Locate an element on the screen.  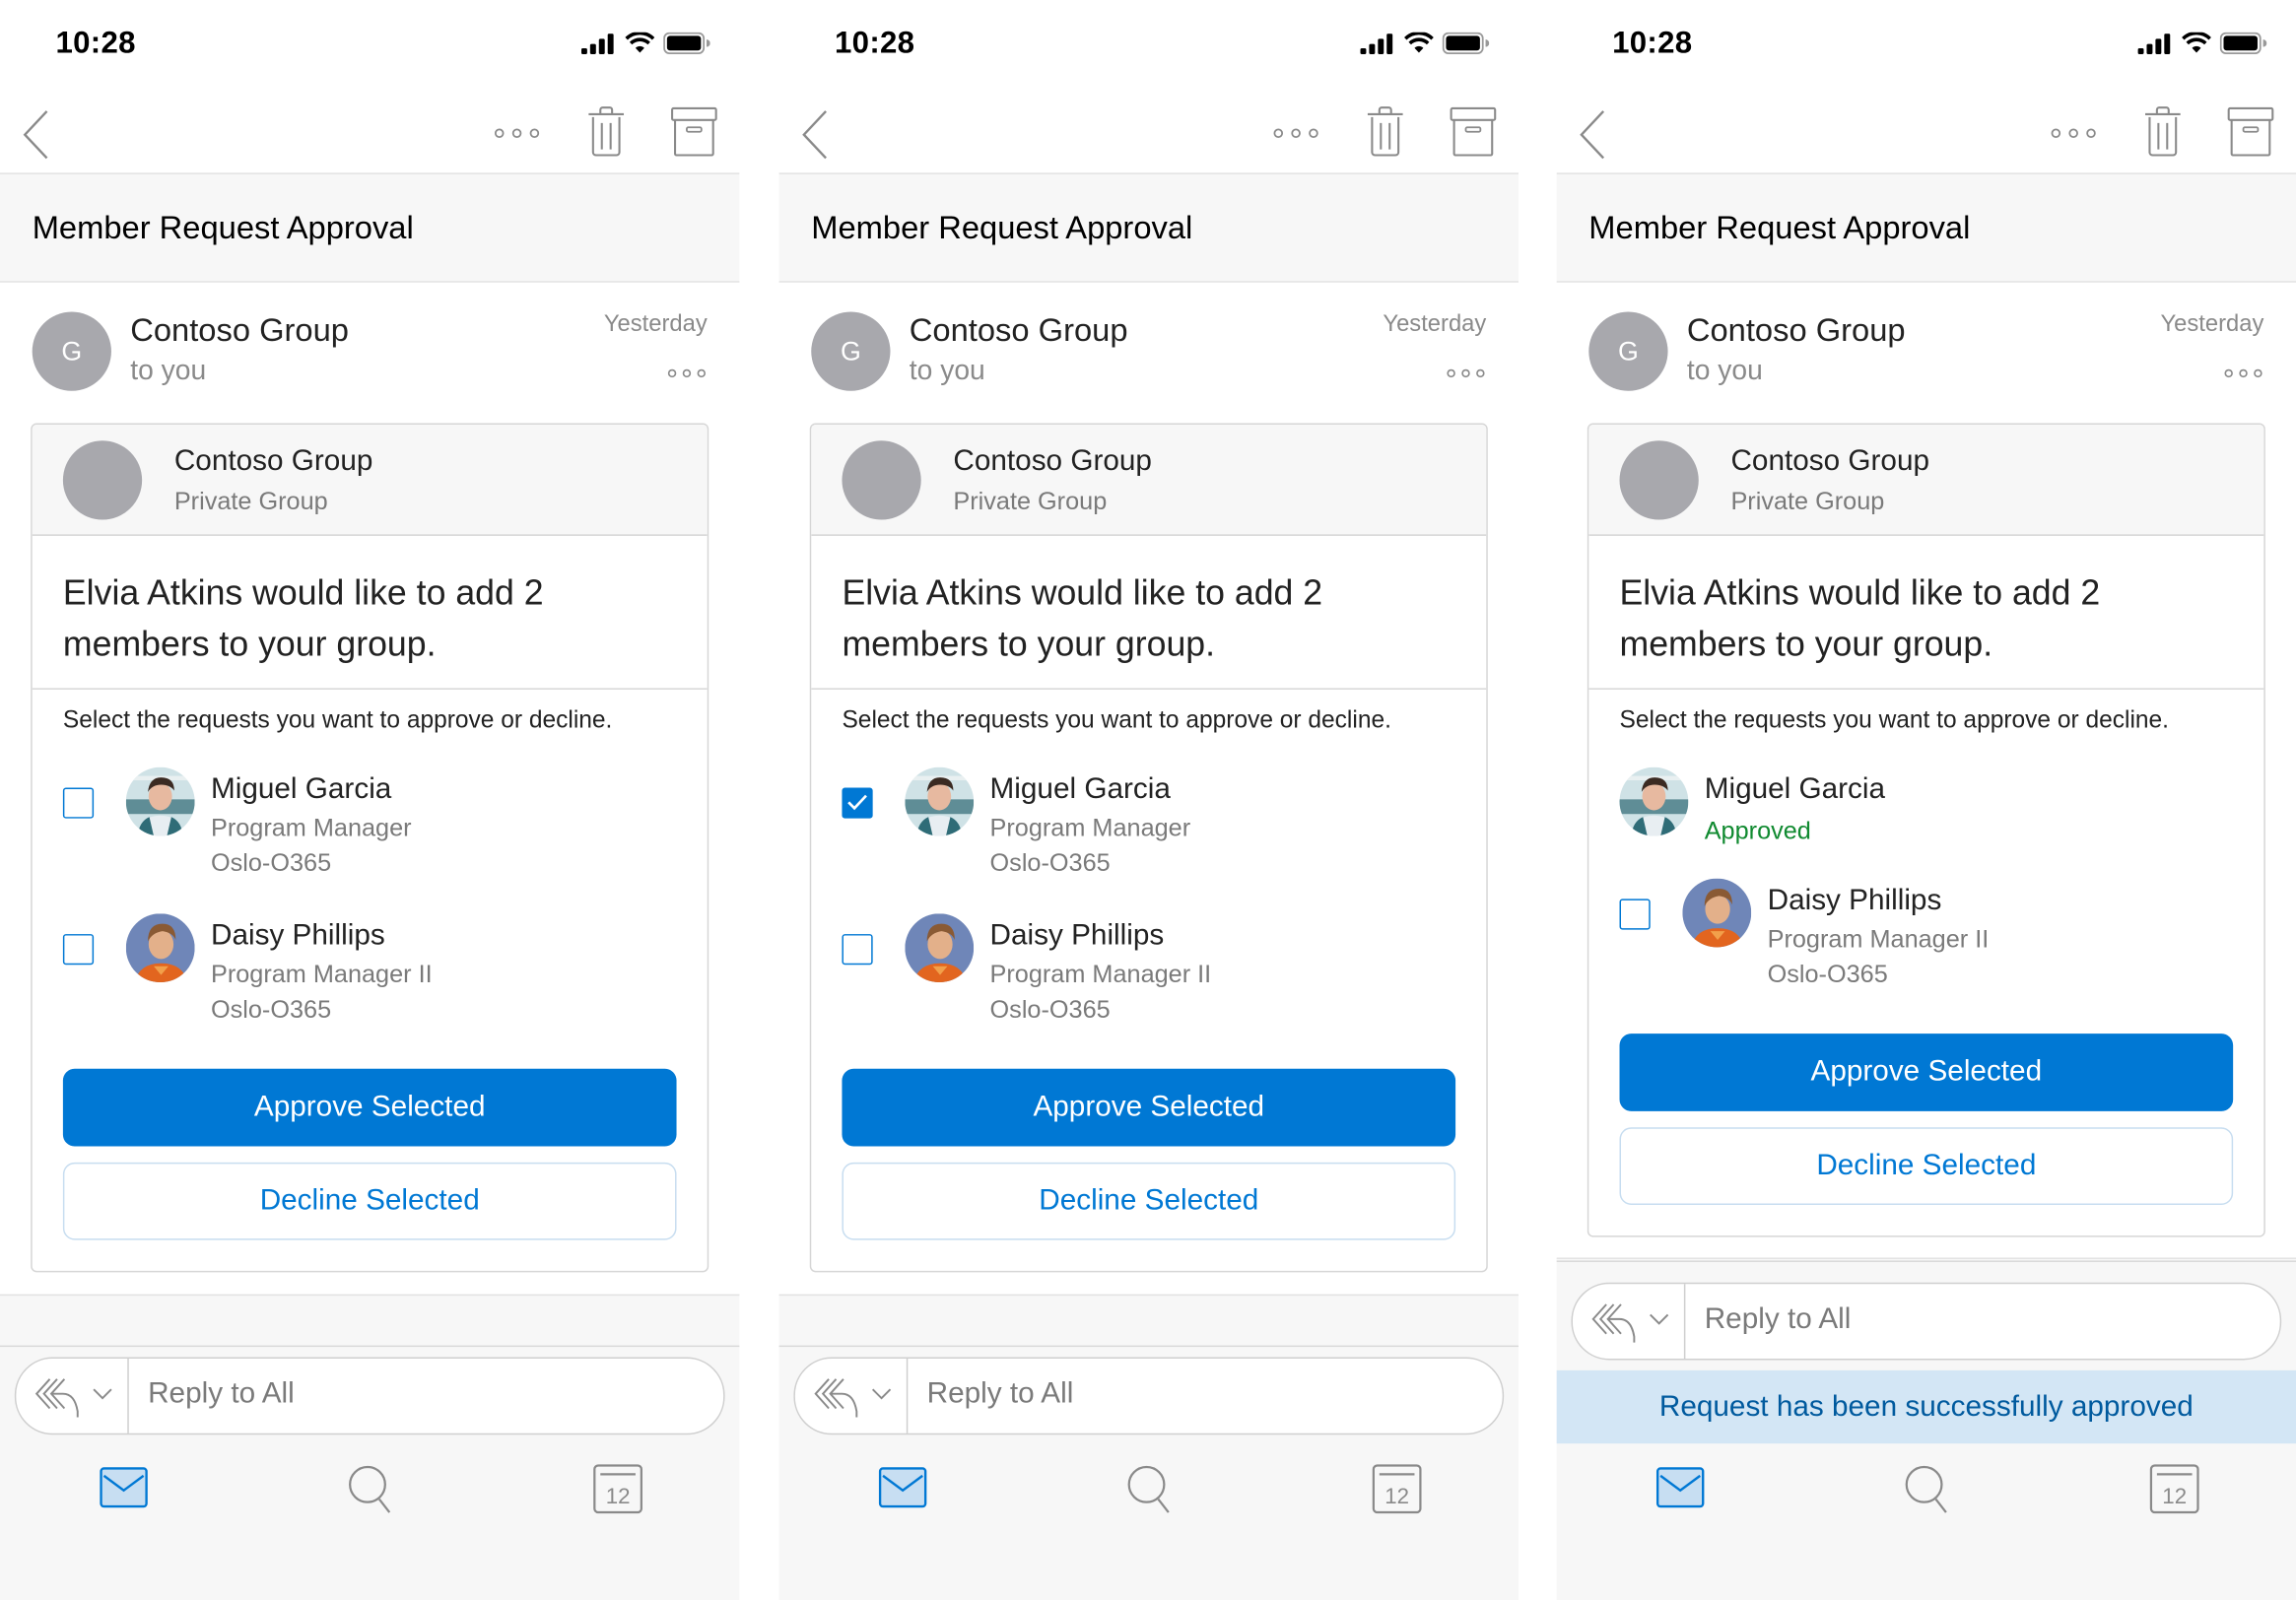
status-bar: 10:28 is located at coordinates (1149, 45).